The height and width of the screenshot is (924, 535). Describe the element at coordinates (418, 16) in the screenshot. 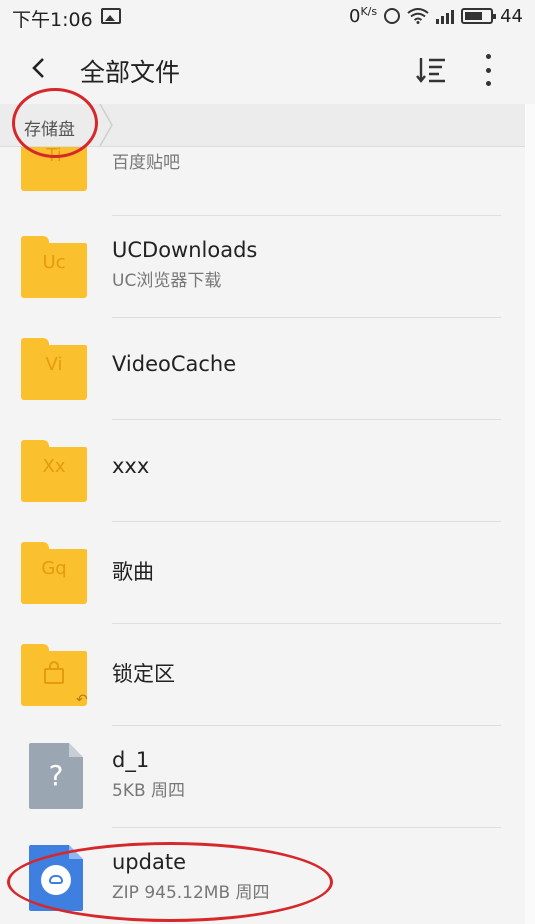

I see `wifi-icon` at that location.